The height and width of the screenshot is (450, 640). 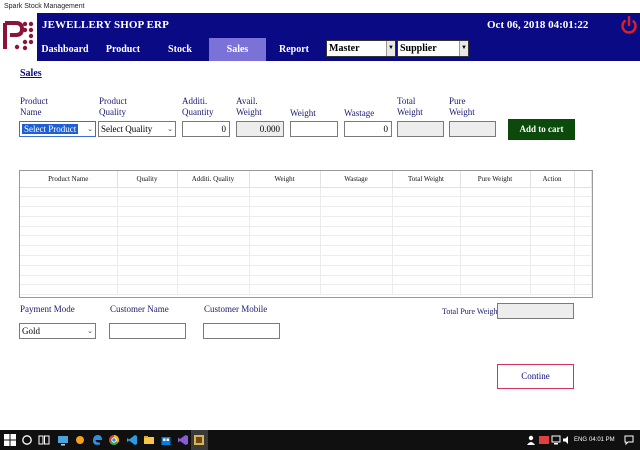 I want to click on product-quality-select: Select Quality ⌄, so click(x=137, y=129).